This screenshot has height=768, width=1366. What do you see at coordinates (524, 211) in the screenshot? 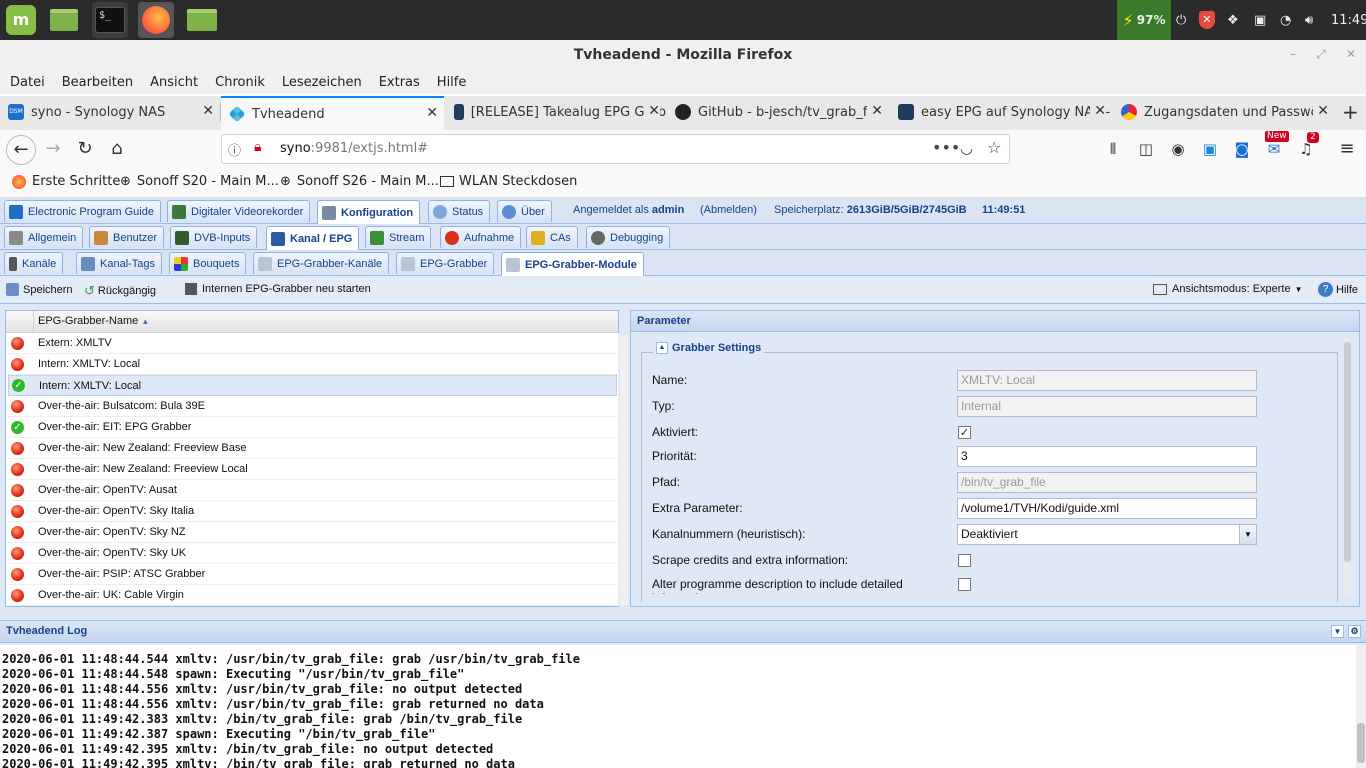
I see `tab-about: Über` at bounding box center [524, 211].